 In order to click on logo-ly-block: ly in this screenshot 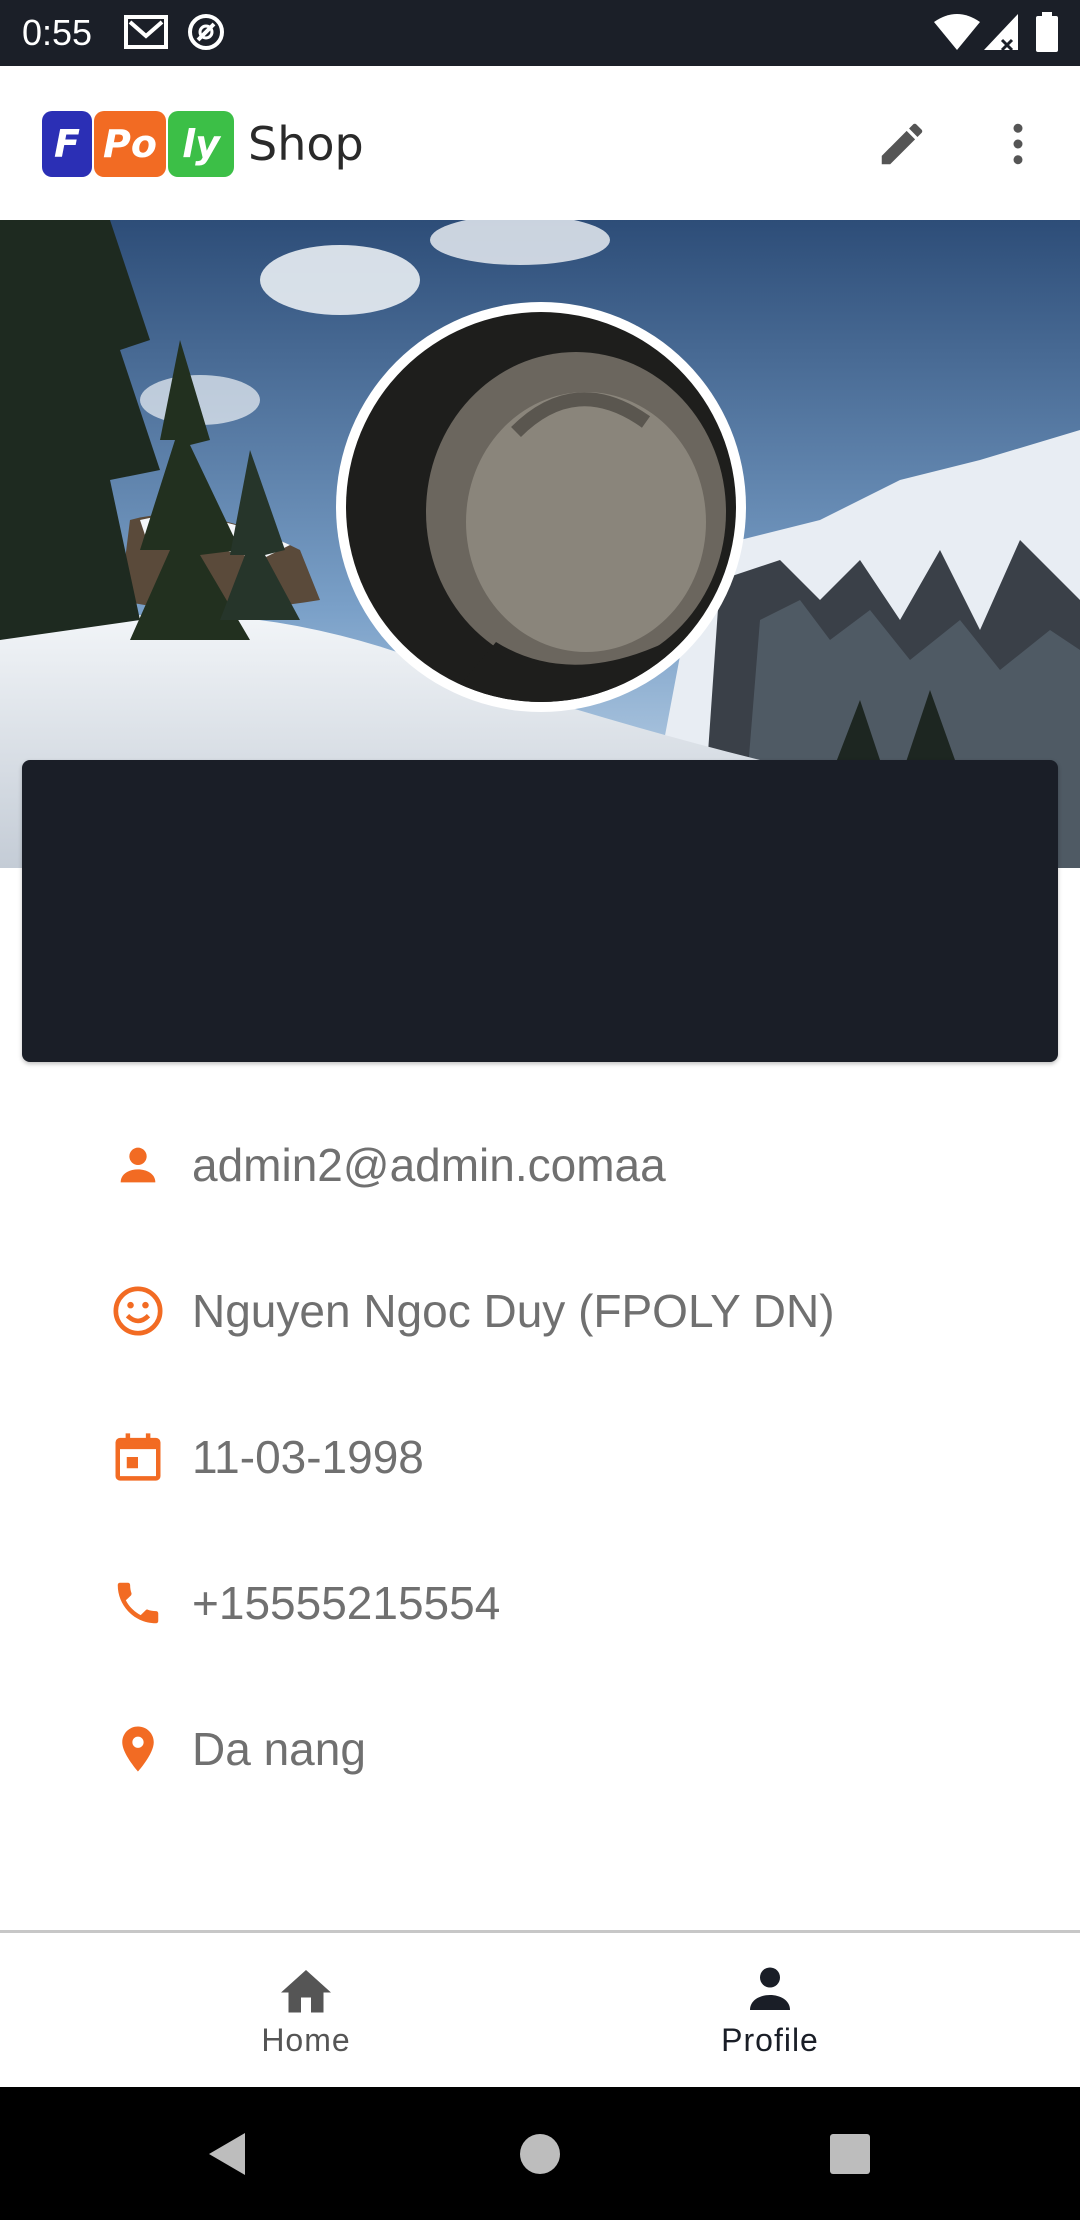, I will do `click(201, 144)`.